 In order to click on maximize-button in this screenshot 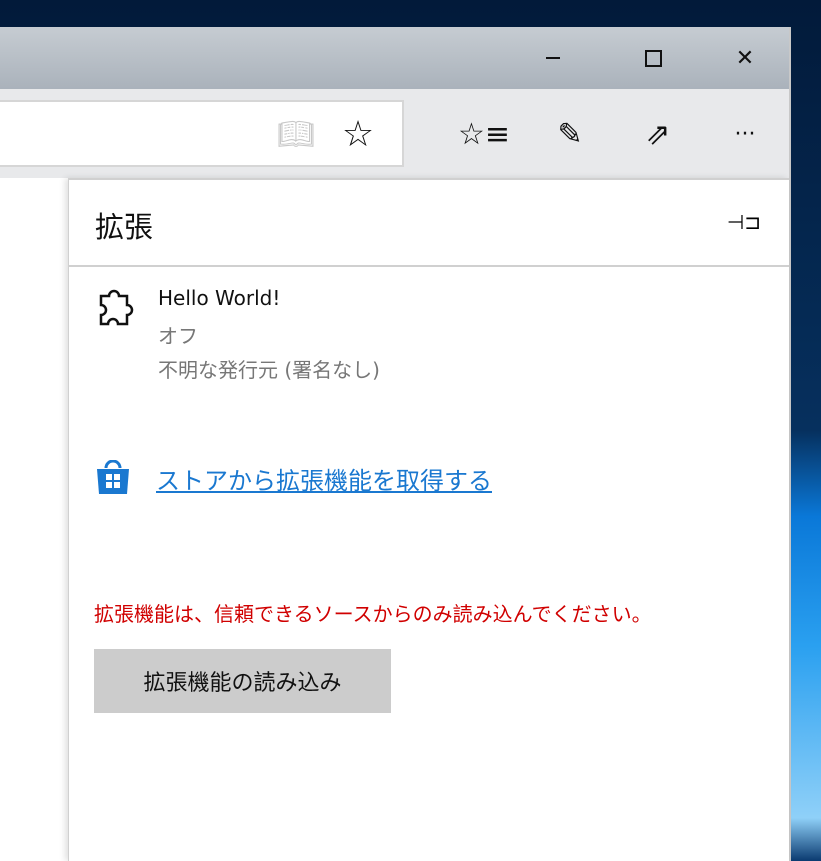, I will do `click(653, 58)`.